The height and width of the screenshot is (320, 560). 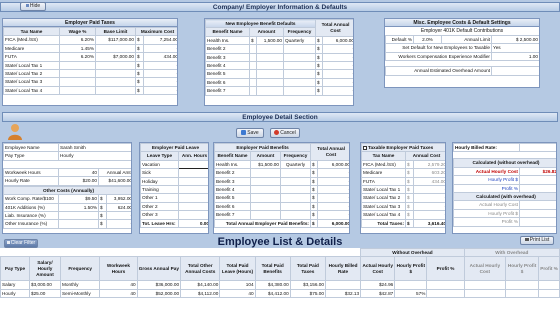 I want to click on list-cell: $32.13, so click(x=343, y=293).